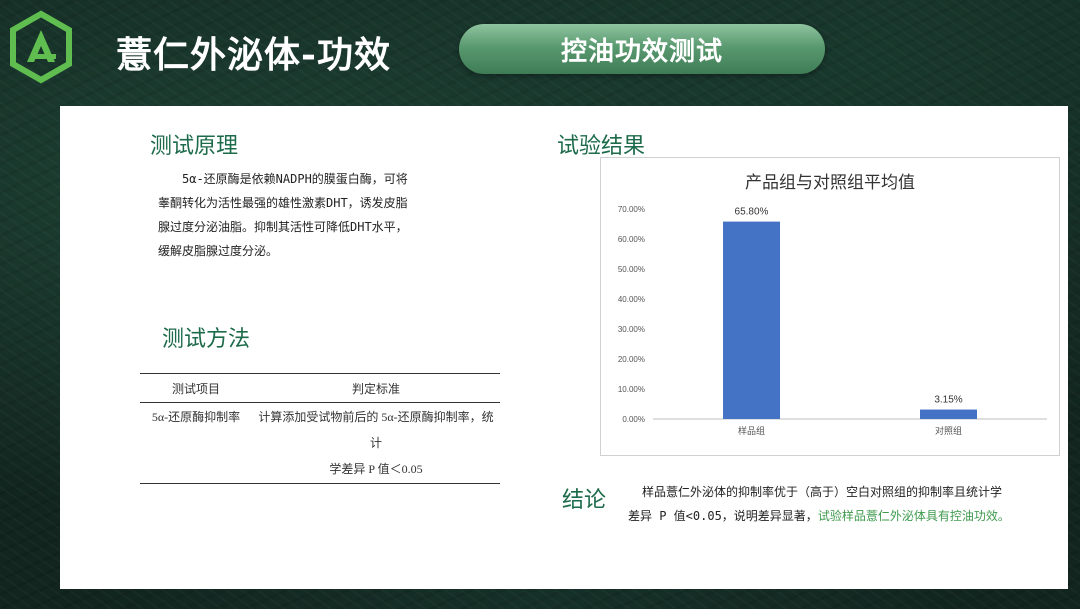 This screenshot has height=609, width=1080. Describe the element at coordinates (913, 516) in the screenshot. I see `conclusion-highlight: 试验样品薏仁外泌体具有控油功效。` at that location.